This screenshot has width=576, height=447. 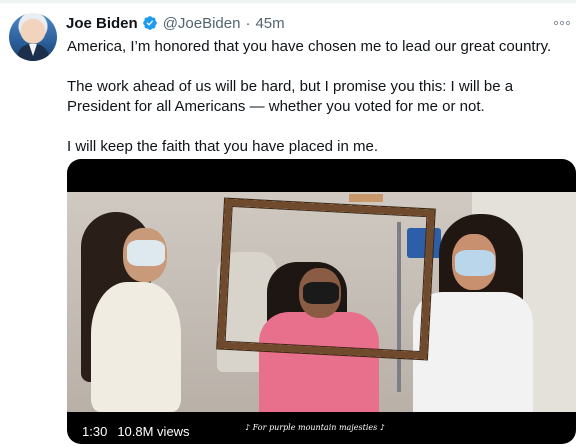 I want to click on video-views: 10.8M views, so click(x=153, y=431).